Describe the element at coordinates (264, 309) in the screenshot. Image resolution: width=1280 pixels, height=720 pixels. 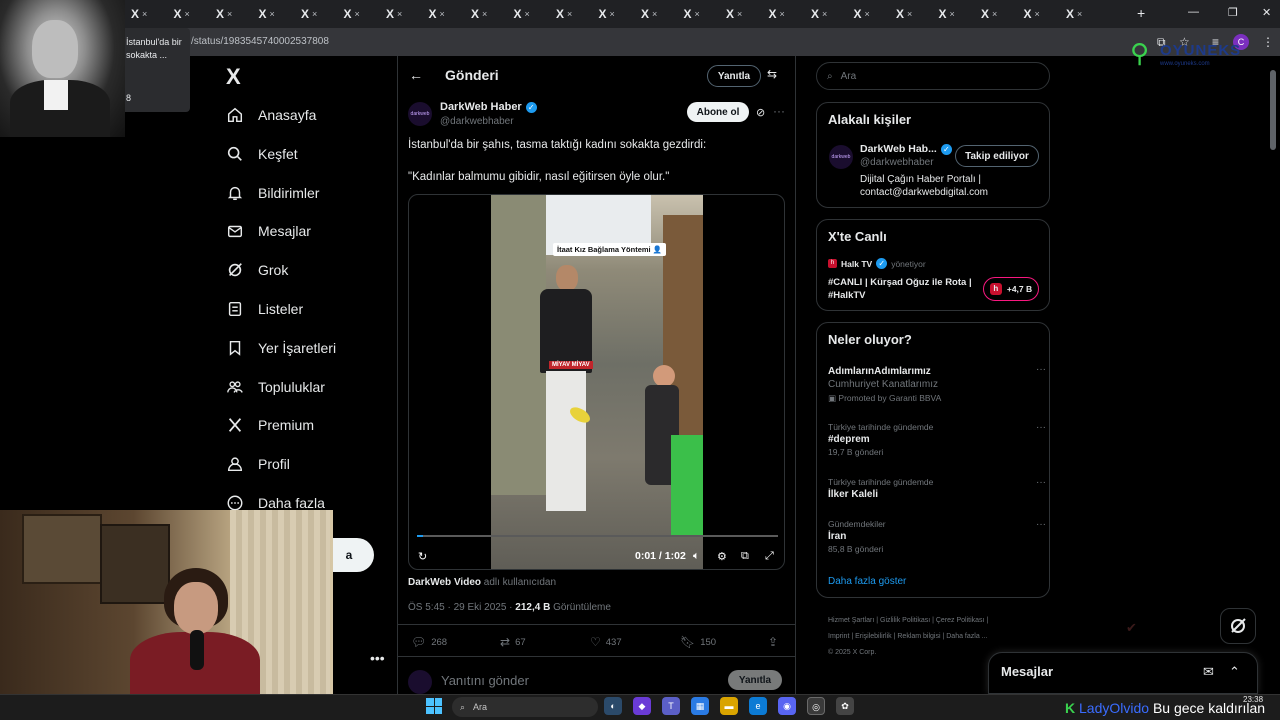
I see `nav-item-list: Listeler` at that location.